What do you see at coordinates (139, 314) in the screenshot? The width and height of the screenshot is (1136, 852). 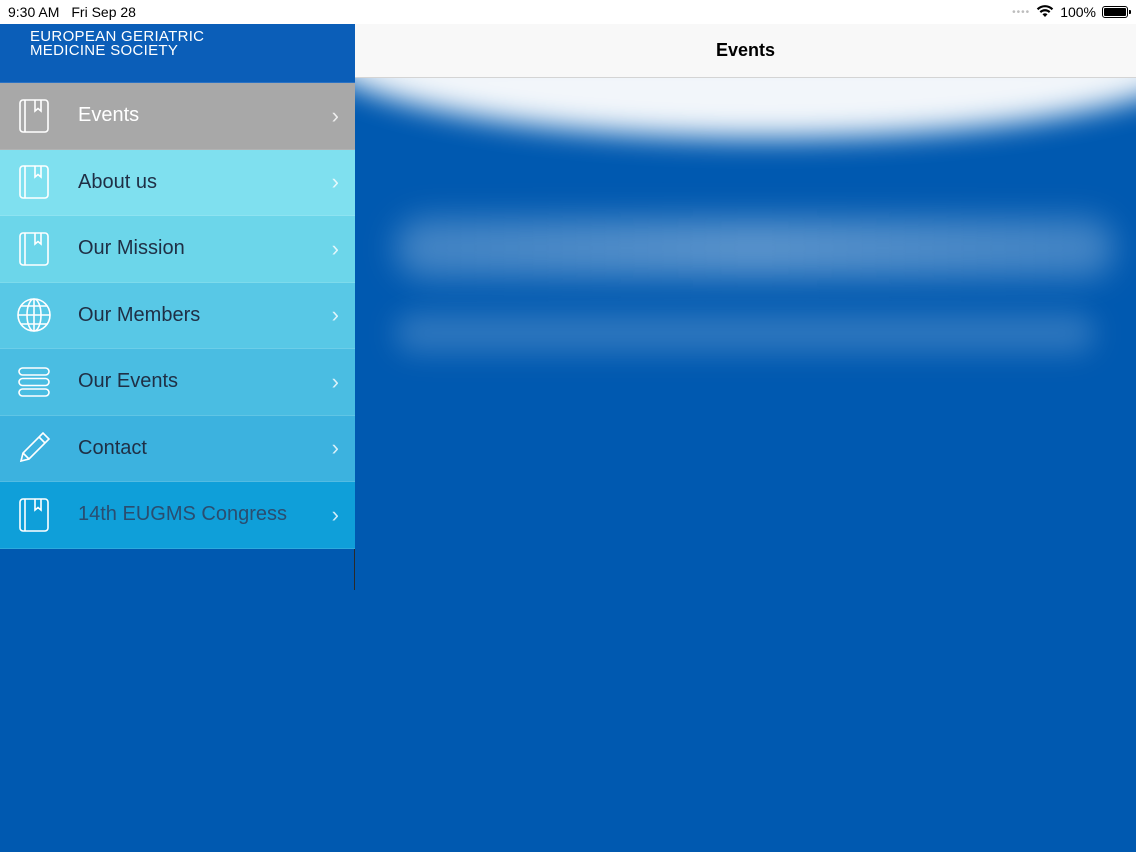 I see `menu-item-label: Our Members` at bounding box center [139, 314].